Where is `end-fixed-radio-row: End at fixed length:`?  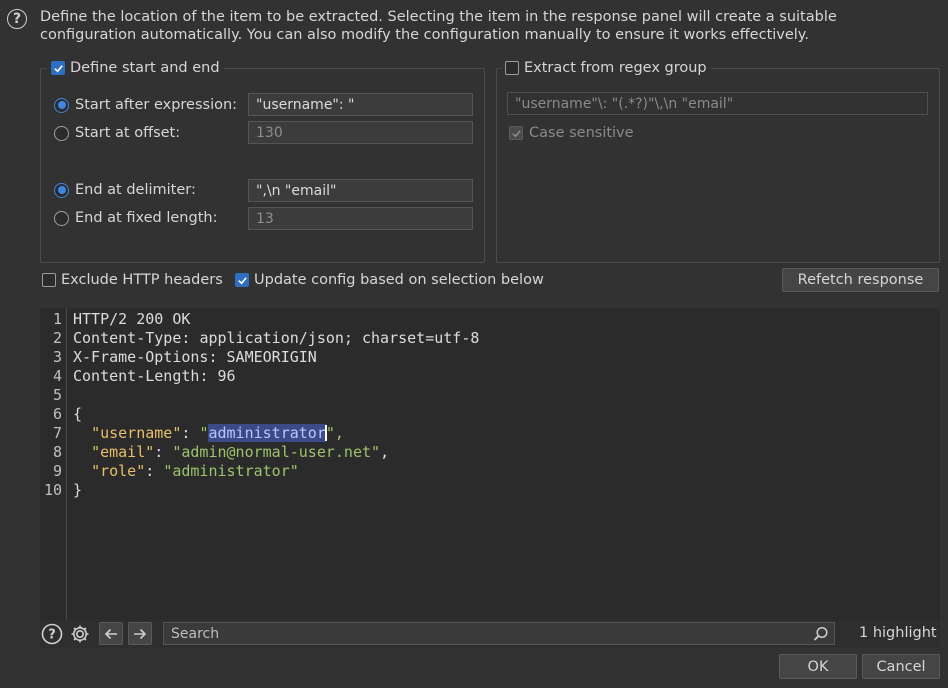
end-fixed-radio-row: End at fixed length: is located at coordinates (135, 218).